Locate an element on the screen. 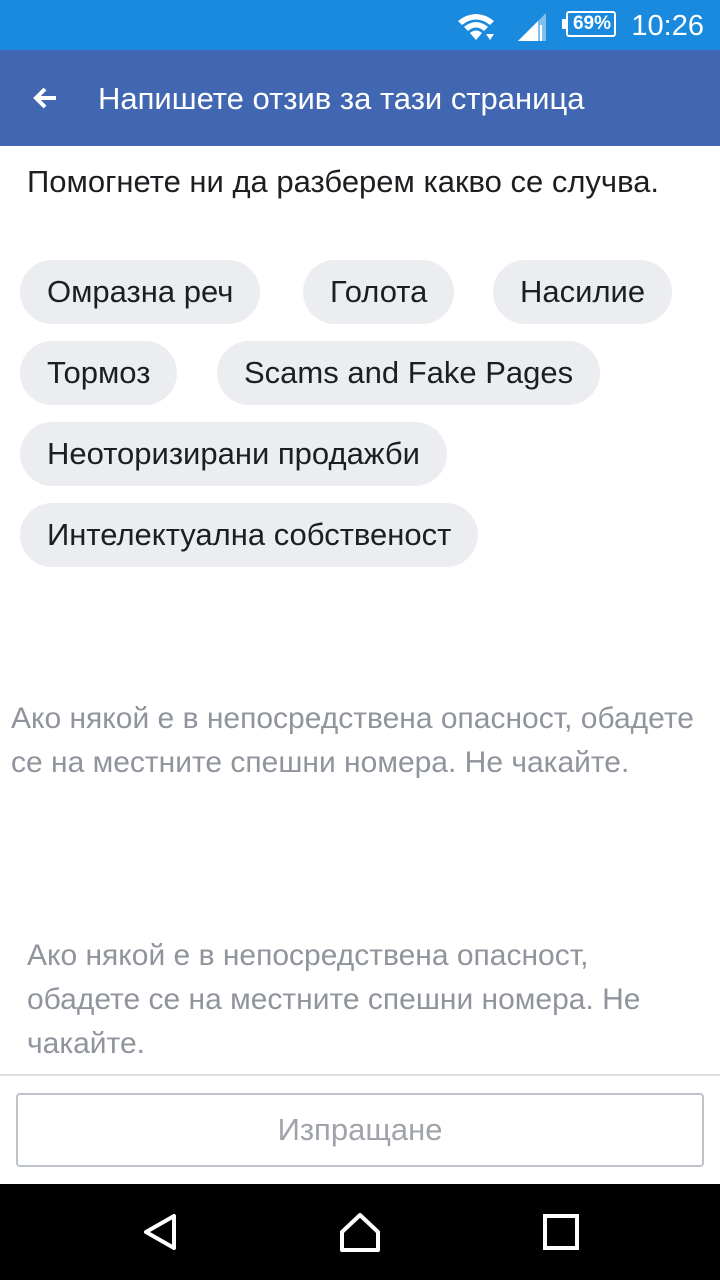 The image size is (720, 1280). footer-divider is located at coordinates (360, 1075).